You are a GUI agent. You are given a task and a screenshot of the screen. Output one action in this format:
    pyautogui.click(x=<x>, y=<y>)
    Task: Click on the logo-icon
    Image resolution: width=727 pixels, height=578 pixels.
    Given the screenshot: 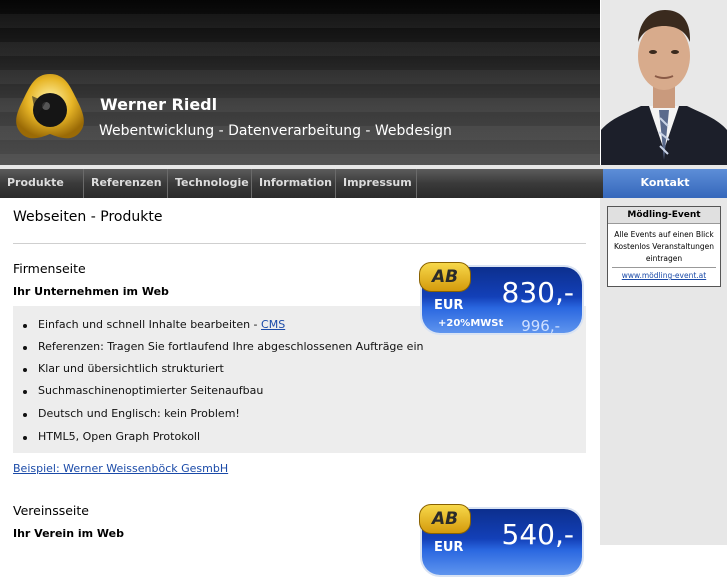 What is the action you would take?
    pyautogui.click(x=50, y=109)
    